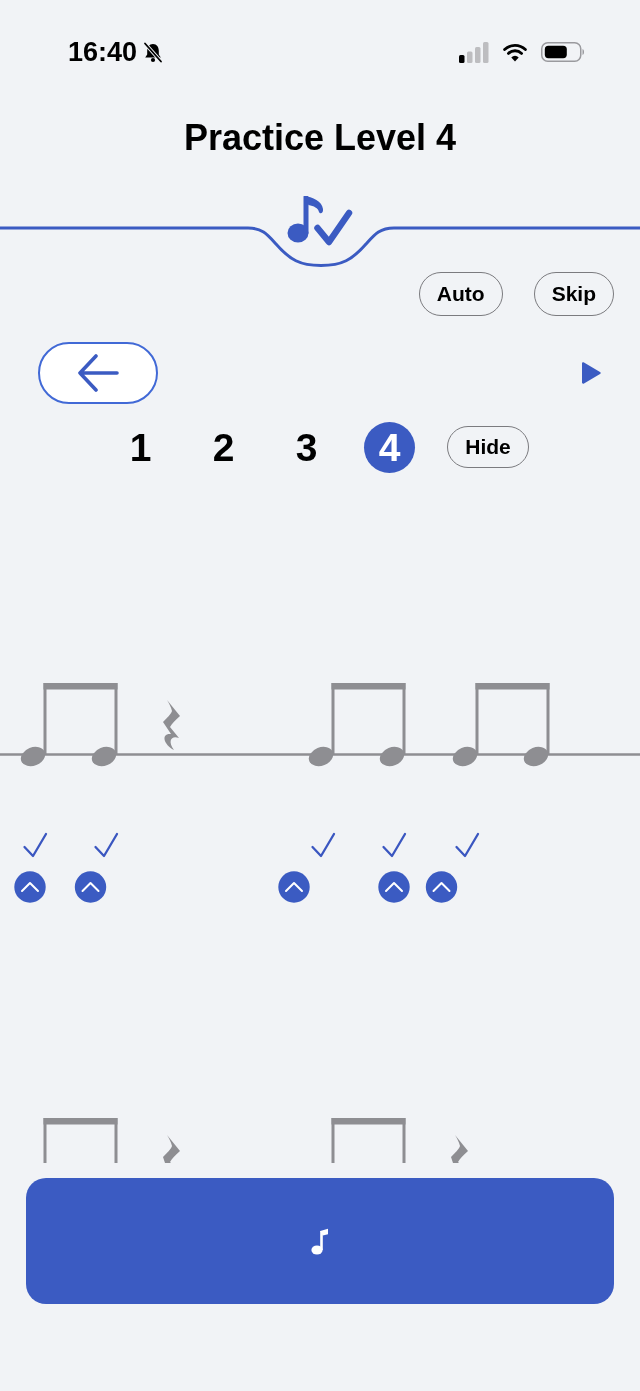 Image resolution: width=640 pixels, height=1391 pixels. I want to click on battery-icon, so click(563, 52).